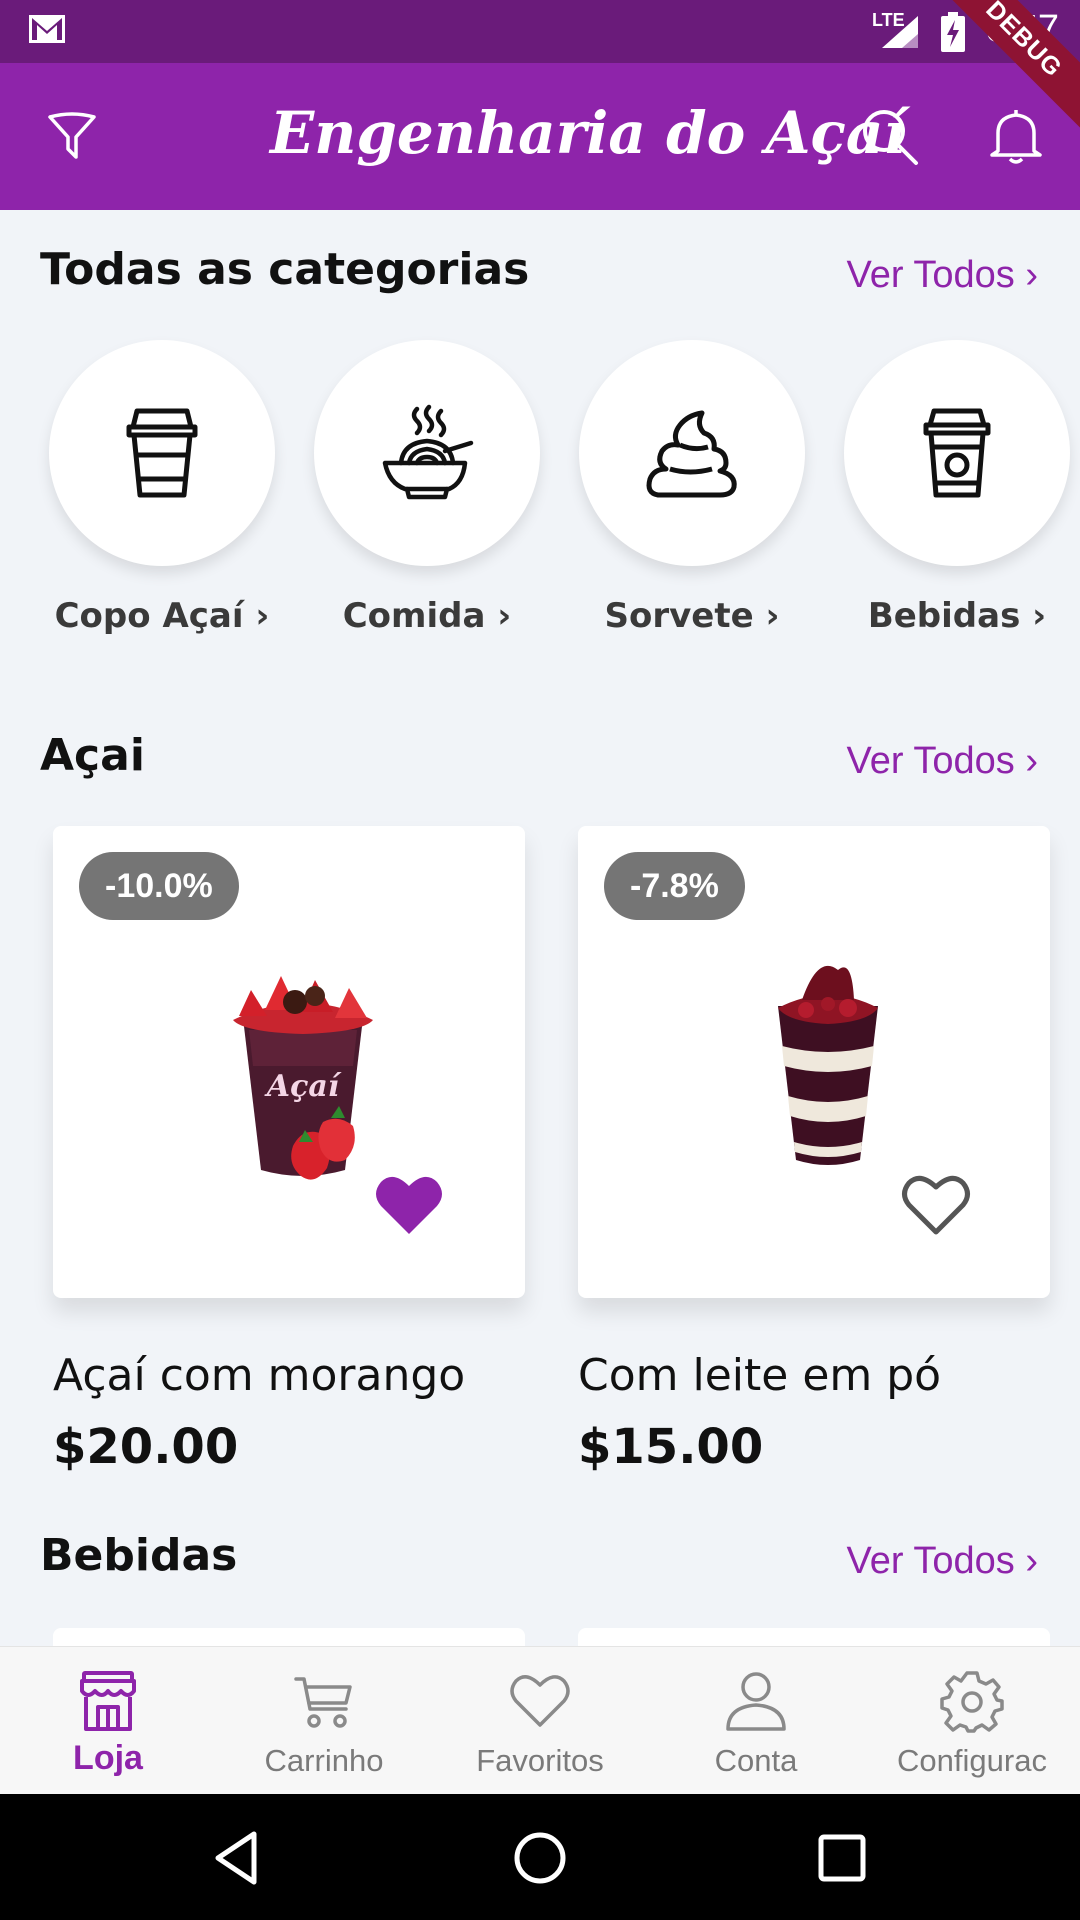 Image resolution: width=1080 pixels, height=1920 pixels. I want to click on category-sorvete: Sorvete ›, so click(692, 488).